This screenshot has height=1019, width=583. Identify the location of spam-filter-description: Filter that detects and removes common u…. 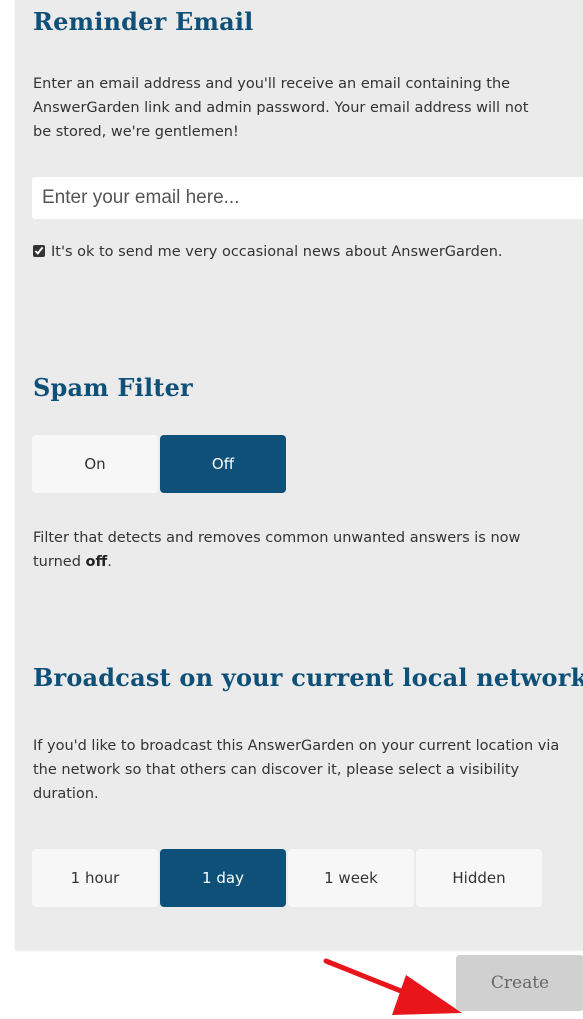
(298, 550).